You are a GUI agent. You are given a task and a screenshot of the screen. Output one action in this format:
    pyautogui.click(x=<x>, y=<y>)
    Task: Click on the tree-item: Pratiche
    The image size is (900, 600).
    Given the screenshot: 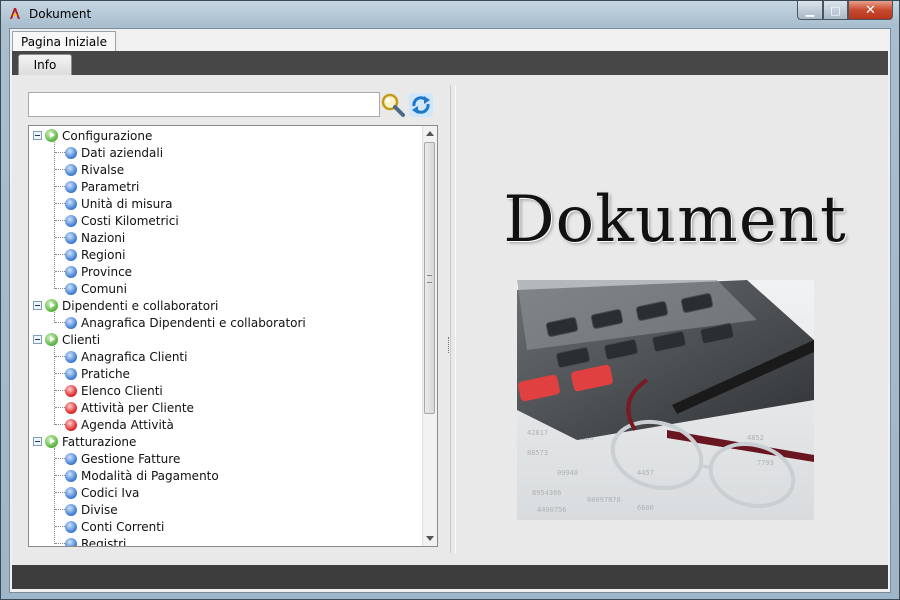 What is the action you would take?
    pyautogui.click(x=97, y=373)
    